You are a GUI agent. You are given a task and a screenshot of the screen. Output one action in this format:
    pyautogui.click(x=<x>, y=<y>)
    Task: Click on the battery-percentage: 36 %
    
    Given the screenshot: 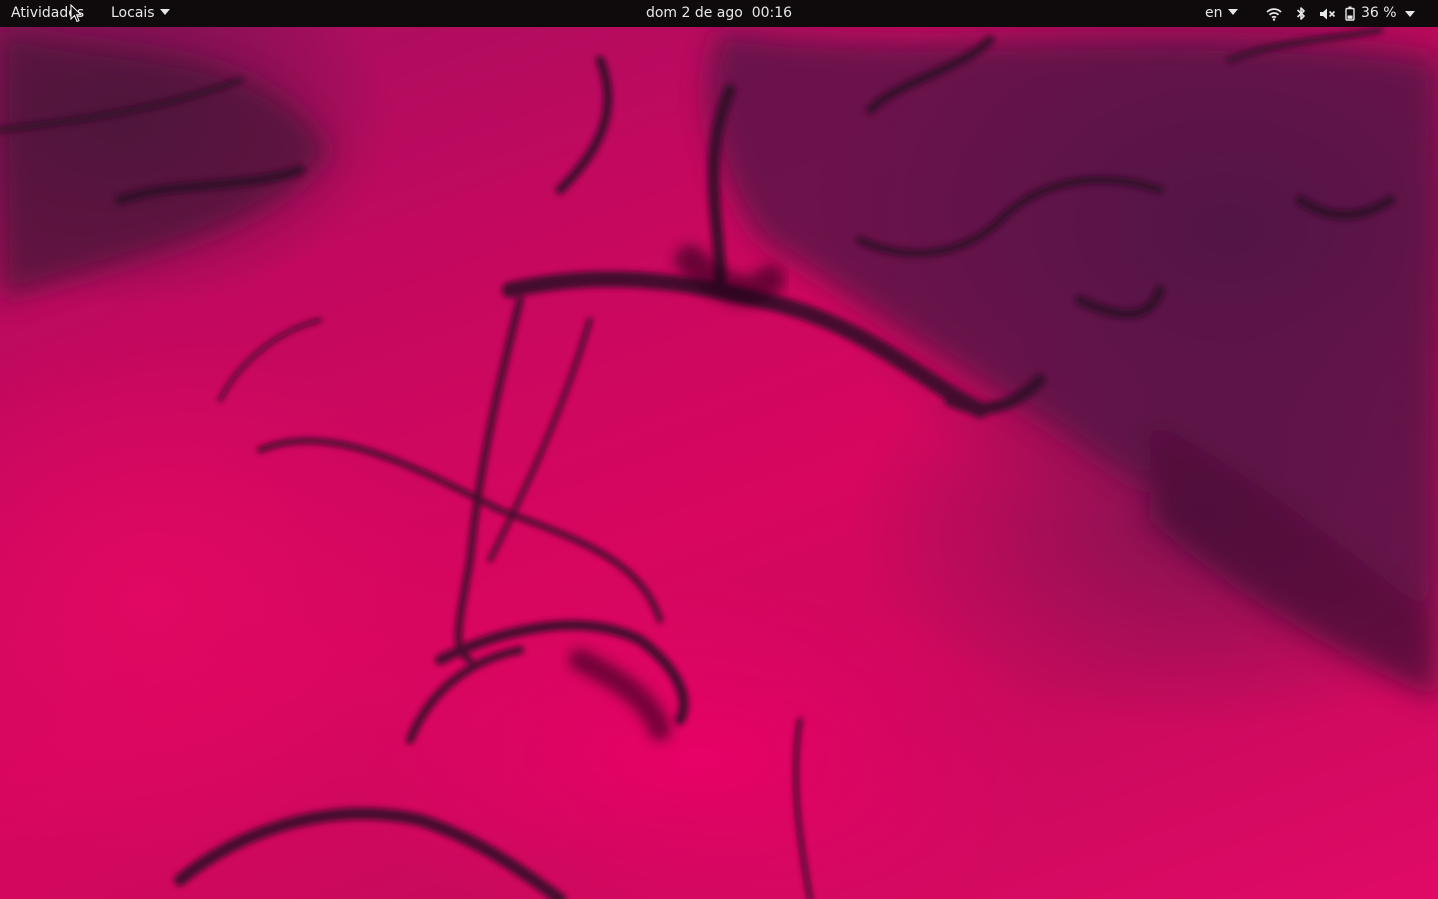 What is the action you would take?
    pyautogui.click(x=1379, y=13)
    